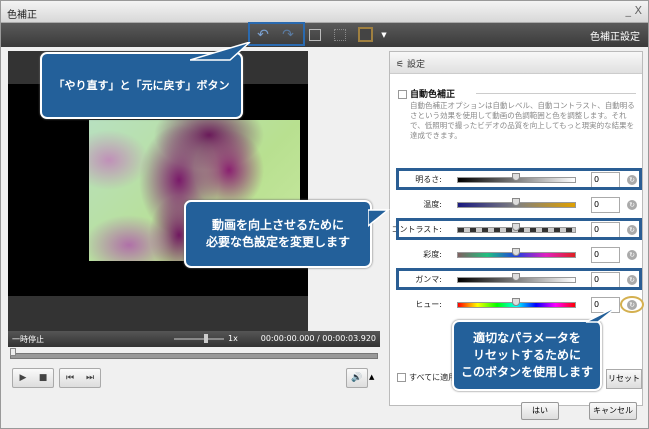 Image resolution: width=649 pixels, height=429 pixels. I want to click on settings-icon: ⚟, so click(401, 65).